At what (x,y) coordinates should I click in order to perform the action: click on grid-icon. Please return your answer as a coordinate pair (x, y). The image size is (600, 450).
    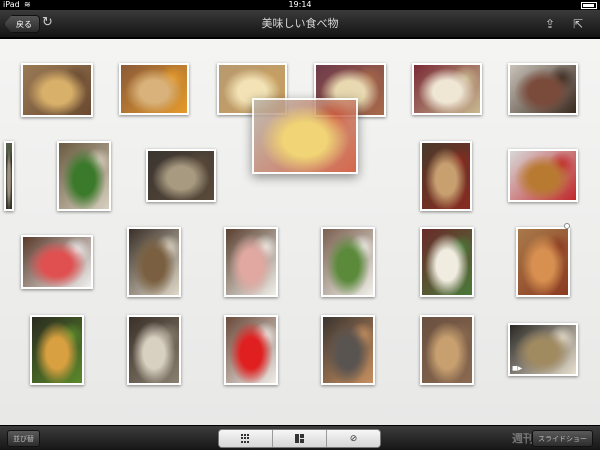
    Looking at the image, I should click on (245, 438).